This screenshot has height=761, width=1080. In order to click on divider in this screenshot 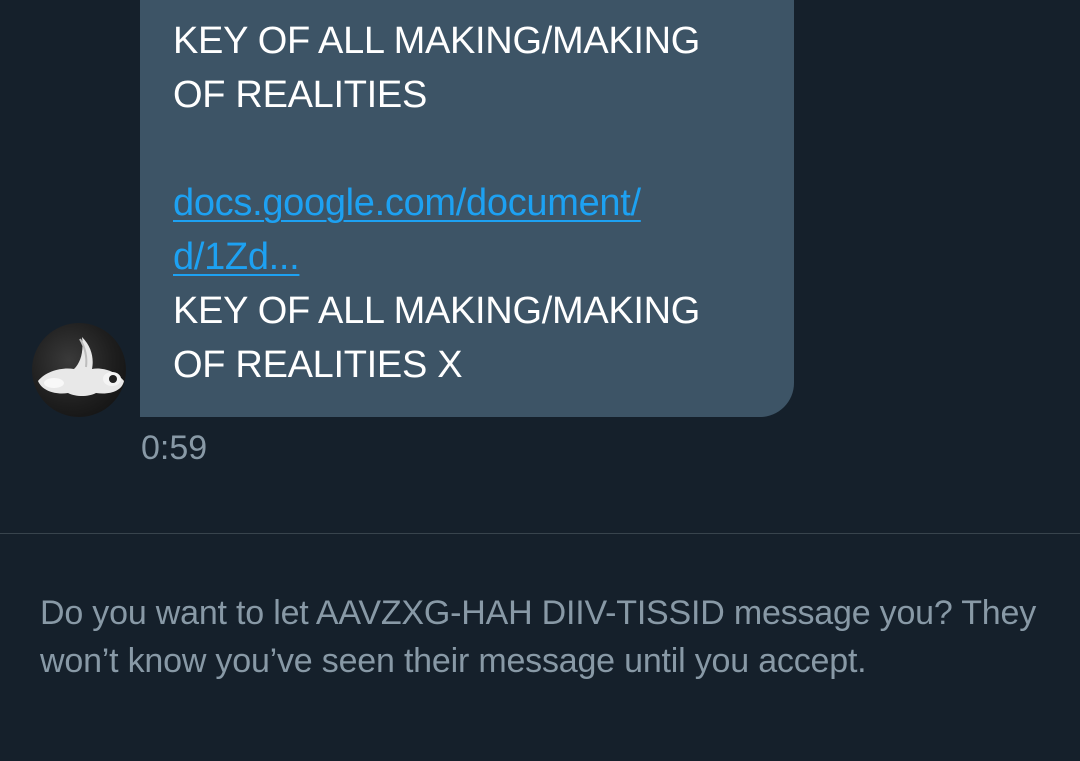, I will do `click(540, 533)`.